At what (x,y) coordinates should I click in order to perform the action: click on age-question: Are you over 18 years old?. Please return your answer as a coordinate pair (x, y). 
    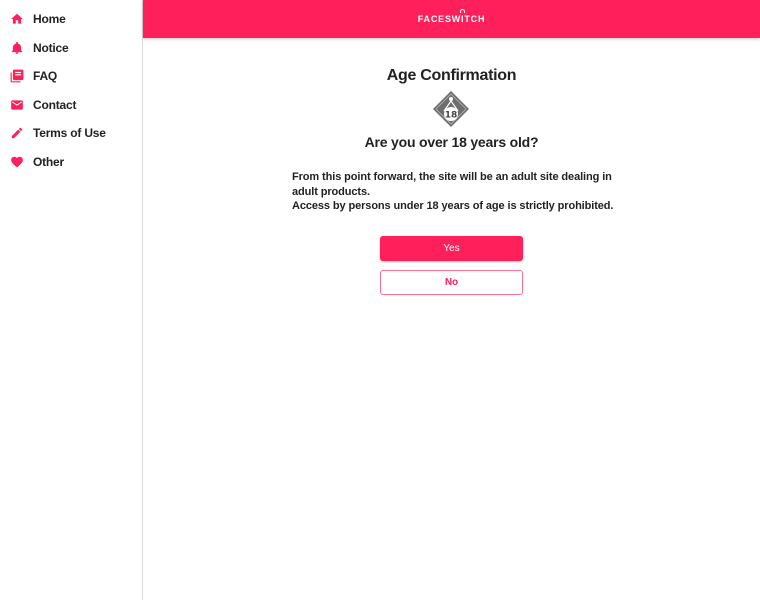
    Looking at the image, I should click on (451, 142).